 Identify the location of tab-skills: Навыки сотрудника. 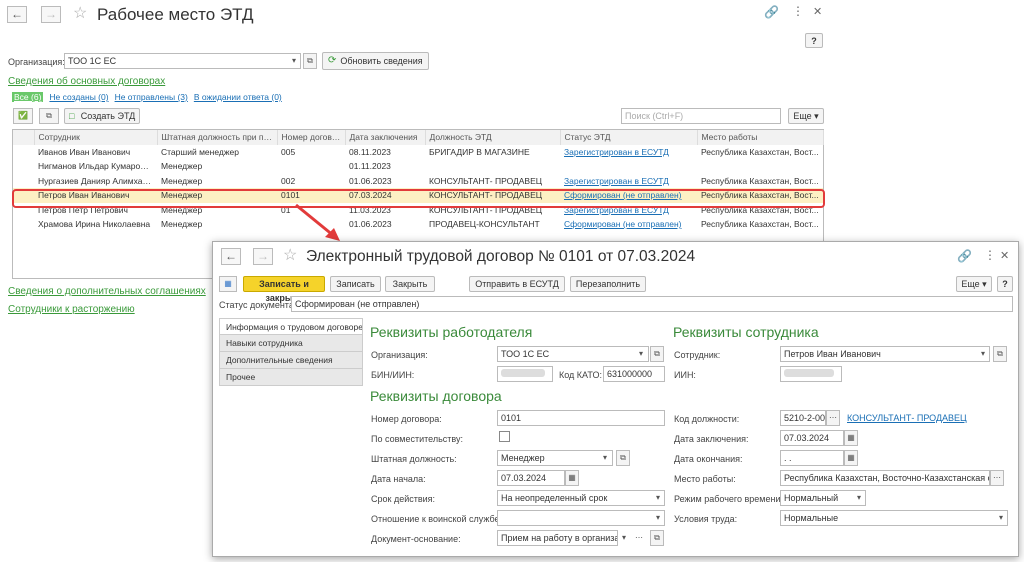
(291, 343).